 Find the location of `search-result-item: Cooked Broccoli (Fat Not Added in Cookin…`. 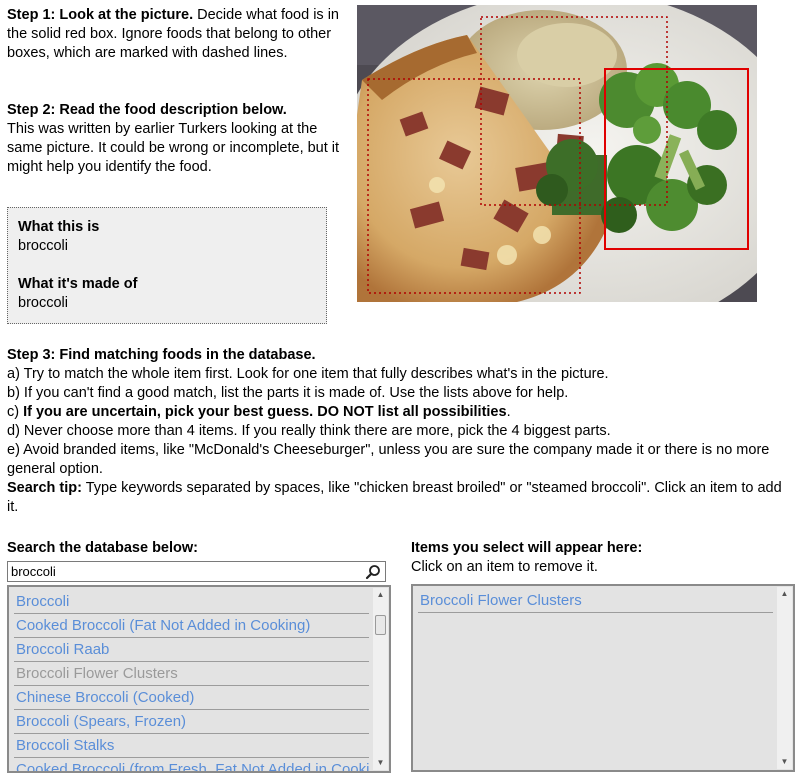

search-result-item: Cooked Broccoli (Fat Not Added in Cookin… is located at coordinates (191, 626).